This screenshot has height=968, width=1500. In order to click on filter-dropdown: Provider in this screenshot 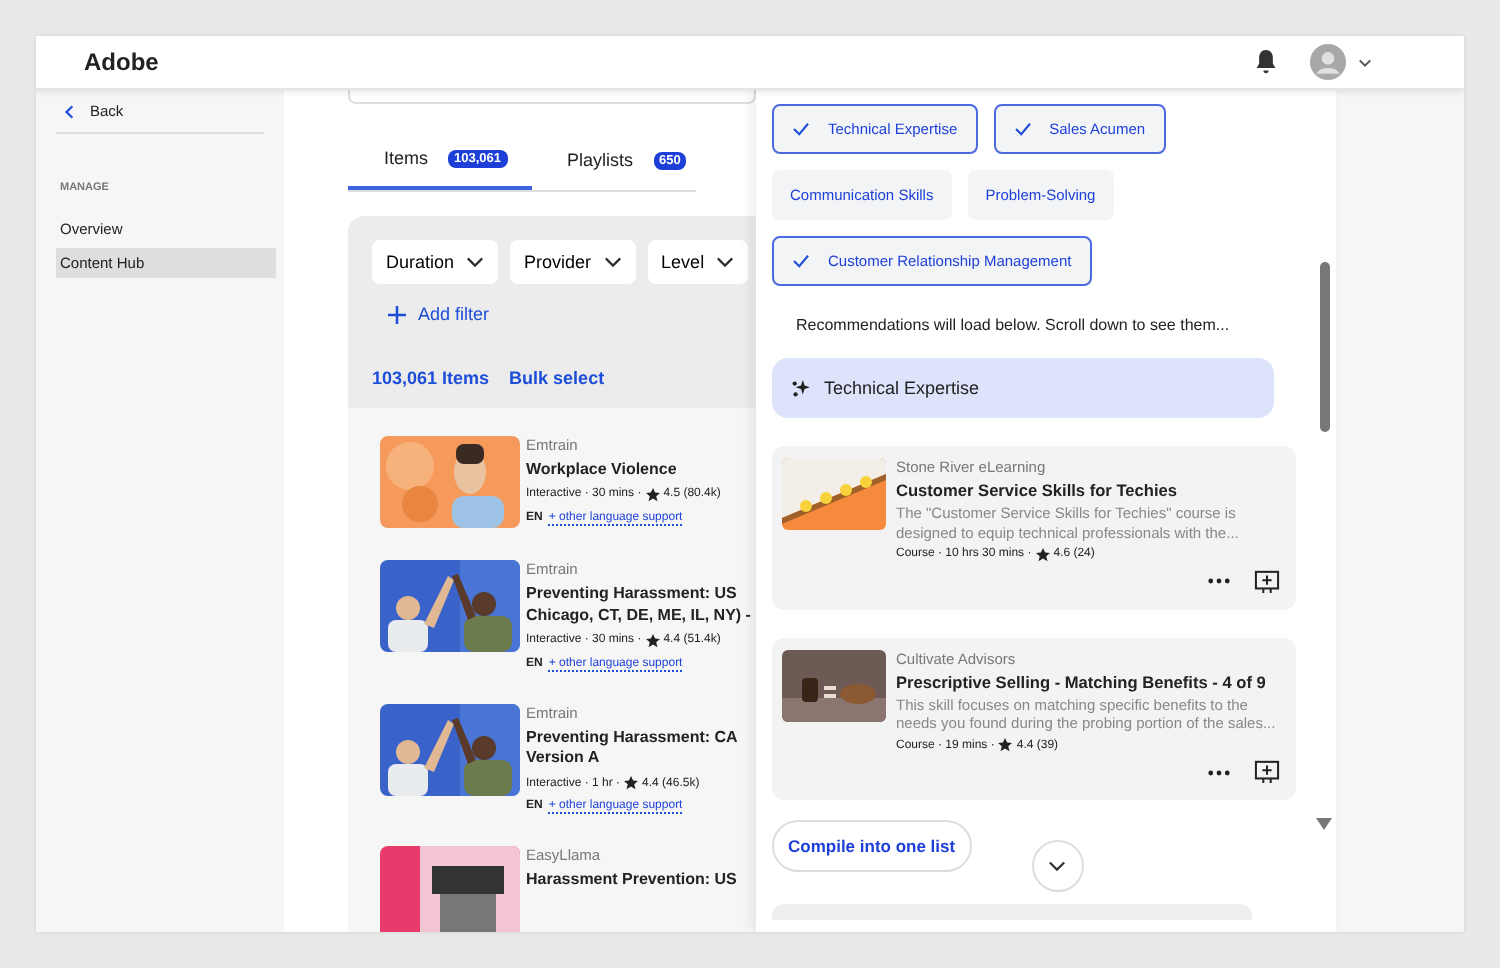, I will do `click(573, 262)`.